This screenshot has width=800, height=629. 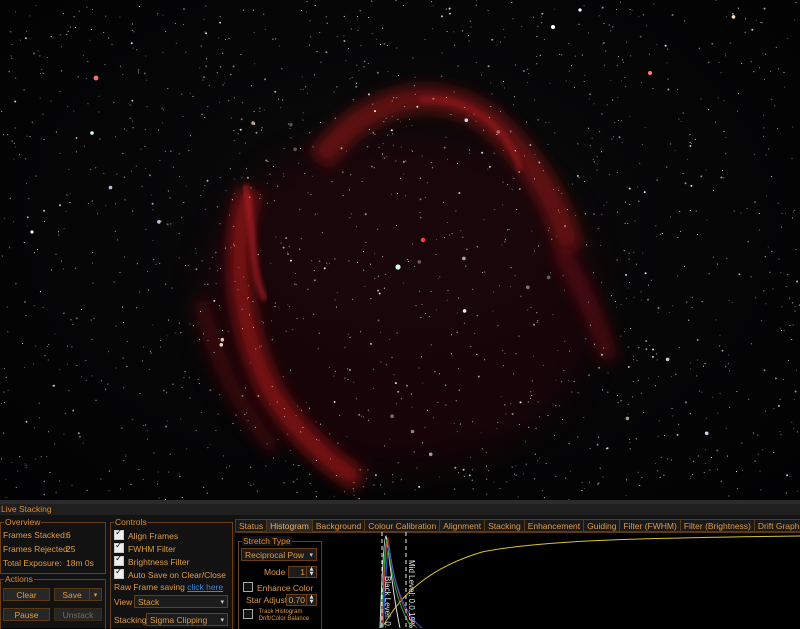 I want to click on frames-rejected-label: Frames Rejected:, so click(x=37, y=549).